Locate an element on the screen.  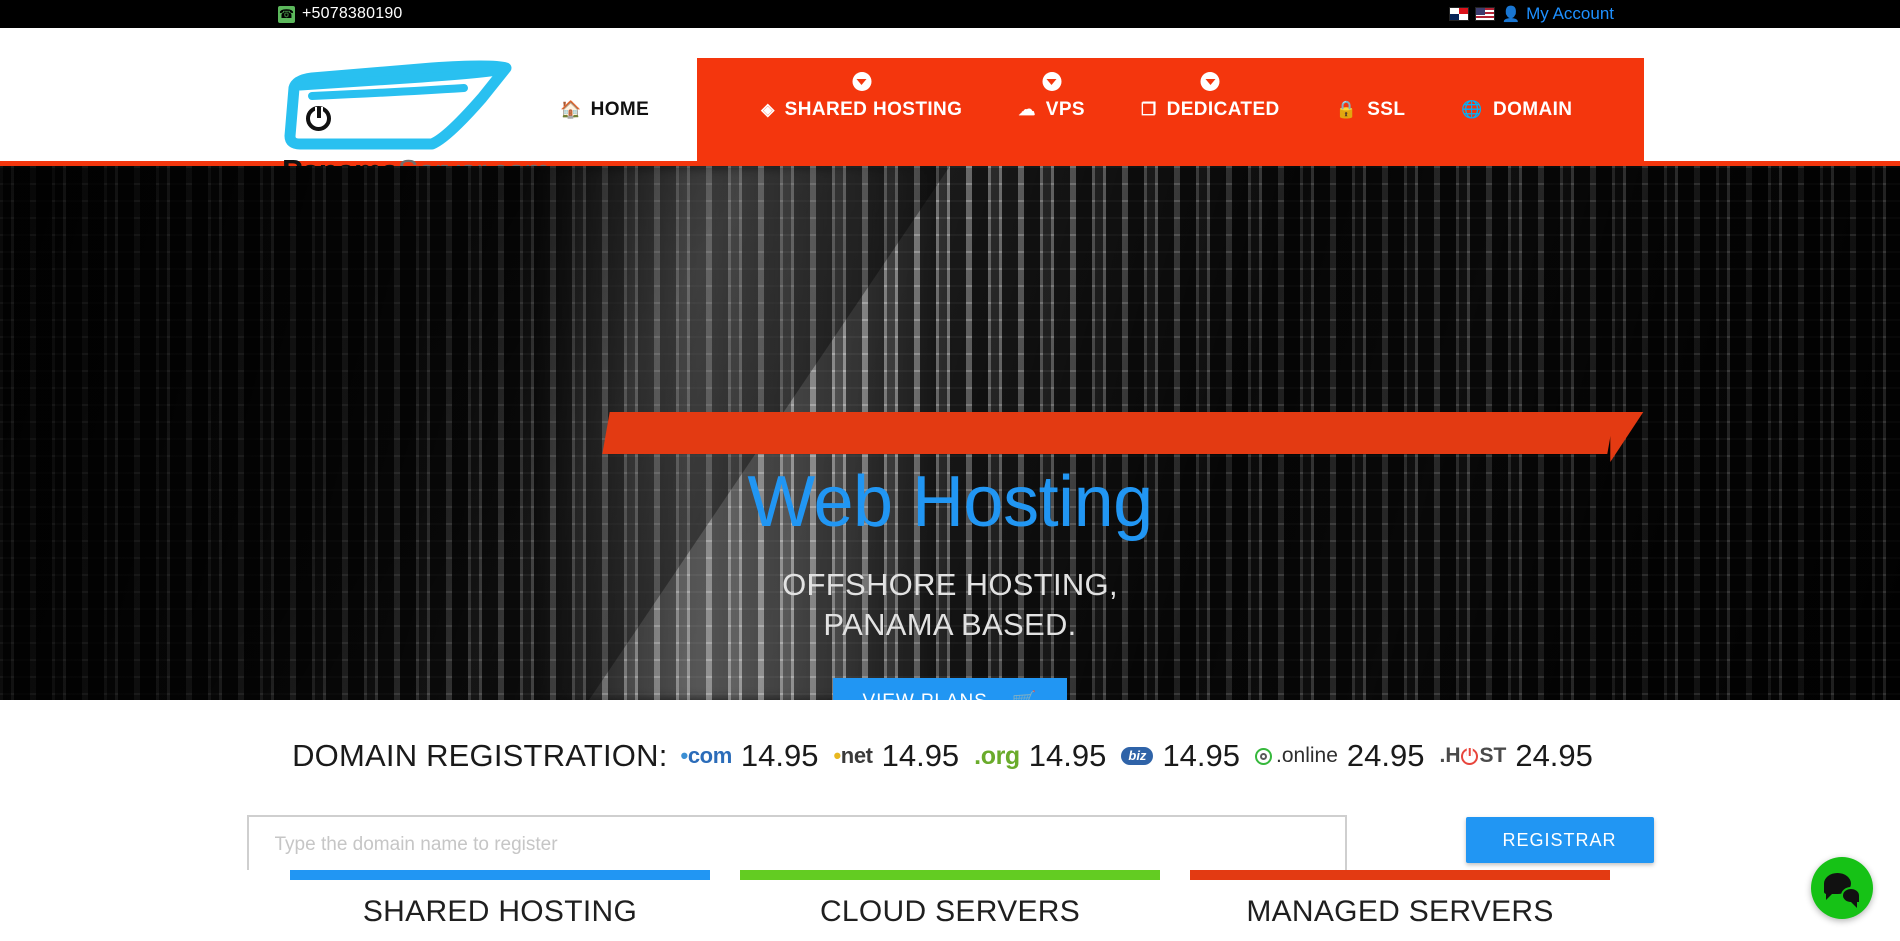
power-icon is located at coordinates (318, 118).